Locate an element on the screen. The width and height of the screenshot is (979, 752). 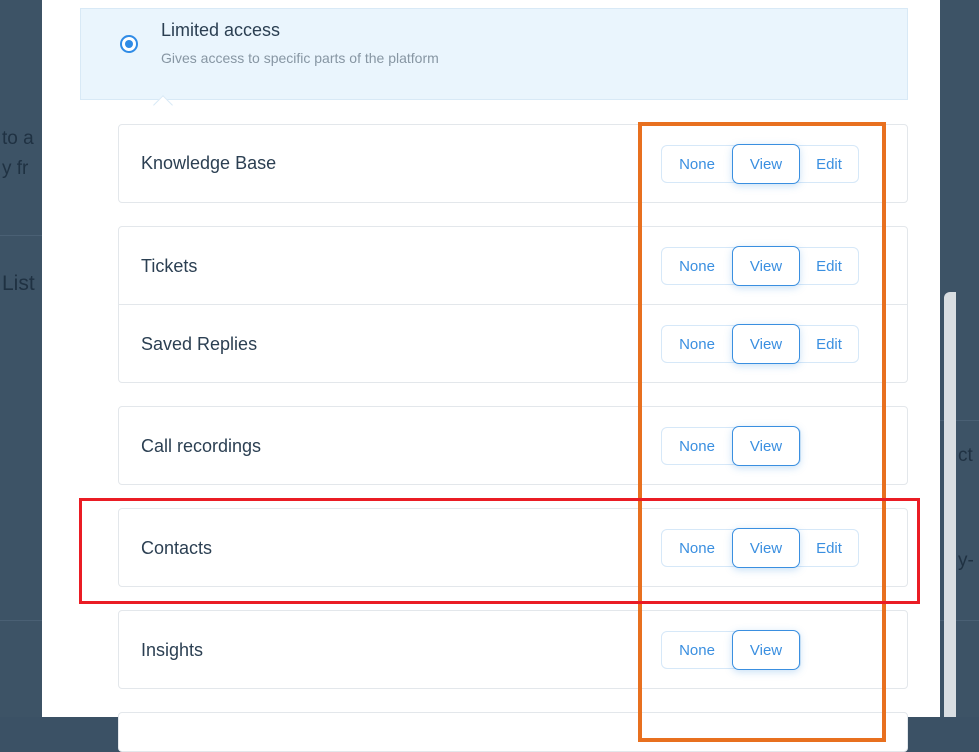
limited-access-title: Limited access is located at coordinates (221, 30).